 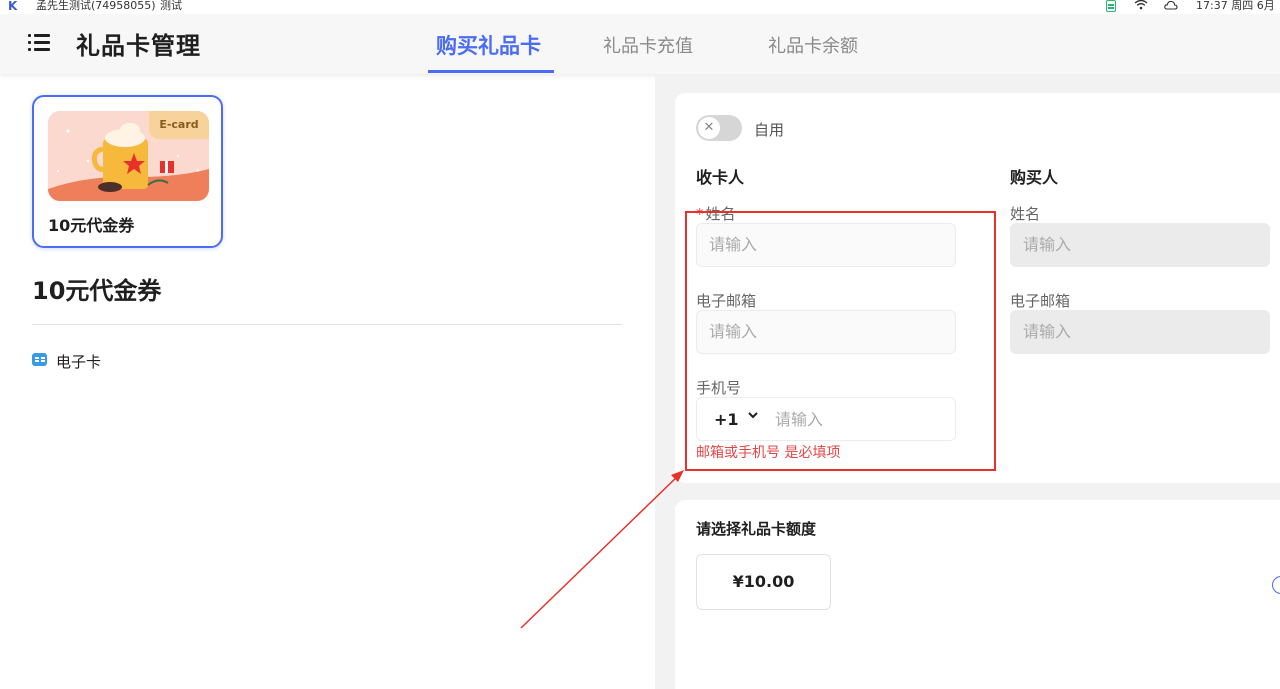 I want to click on card-type-label: 电子卡, so click(x=79, y=362).